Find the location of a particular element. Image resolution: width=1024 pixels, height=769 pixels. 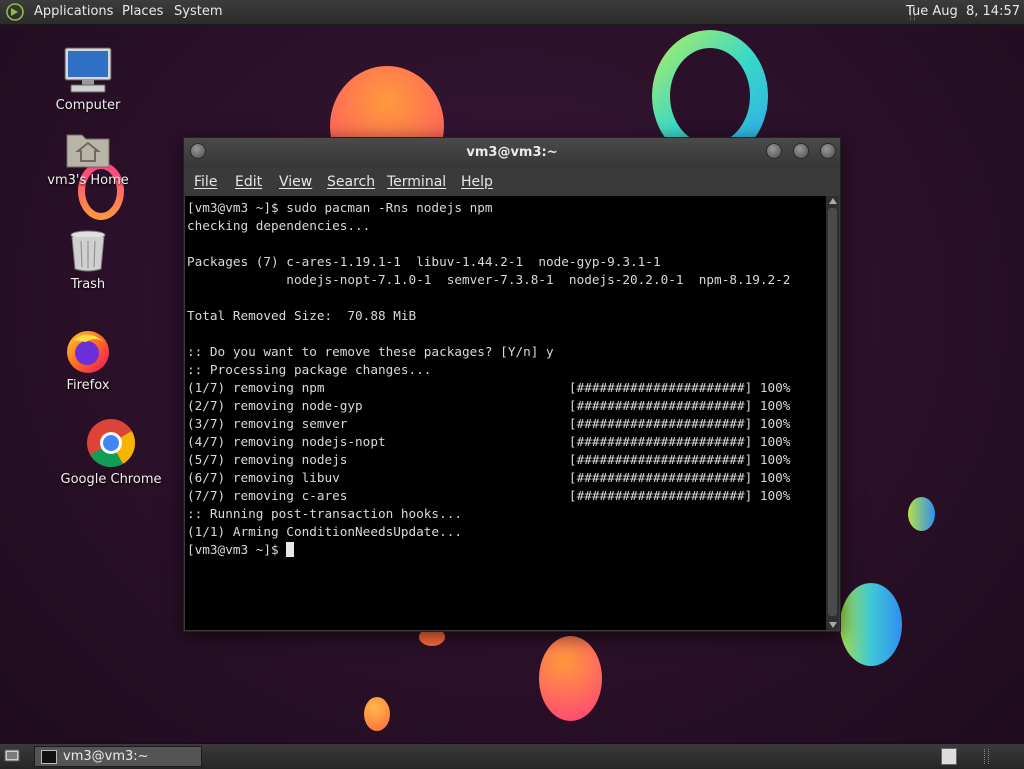

decor-pink-blob is located at coordinates (570, 678).